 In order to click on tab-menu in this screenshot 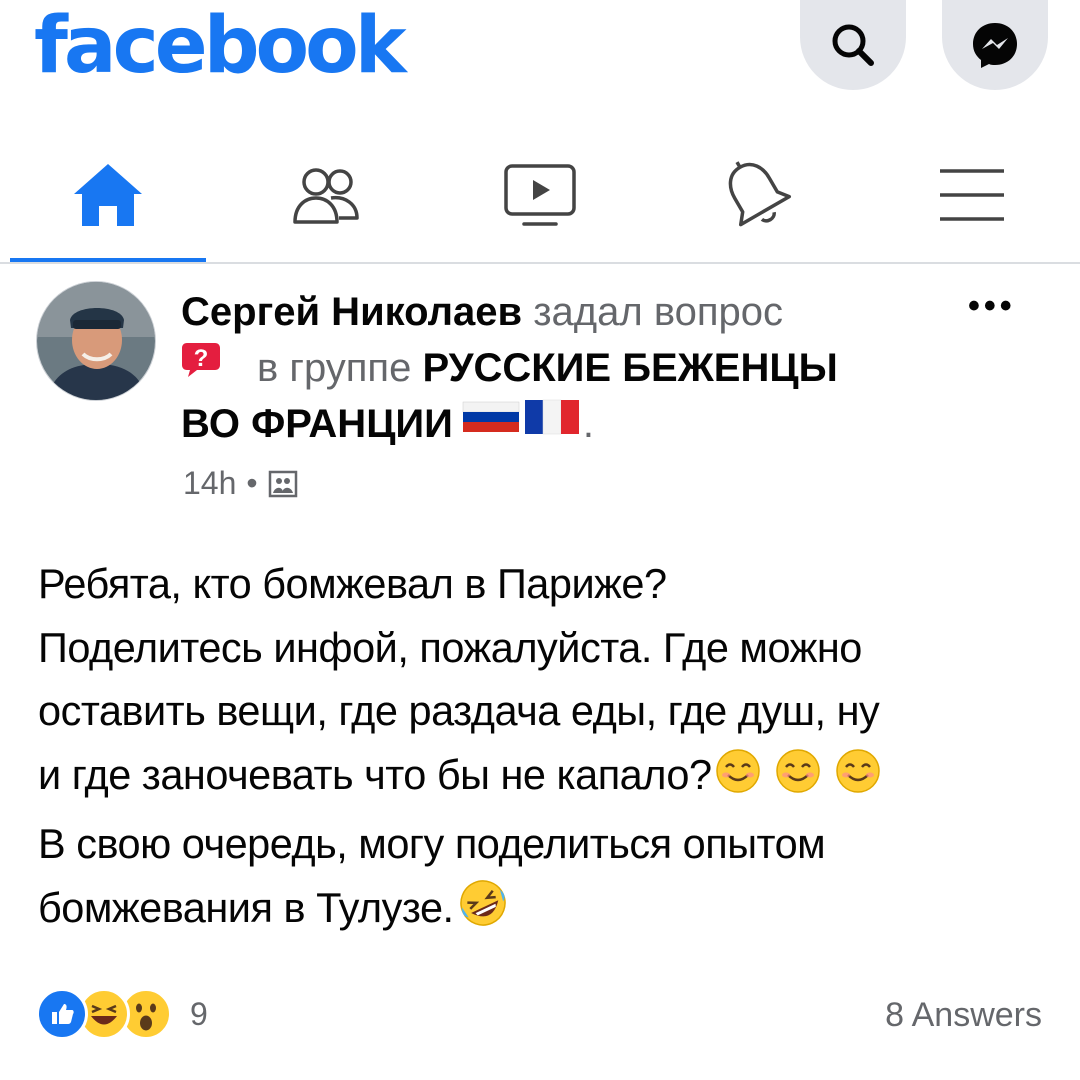, I will do `click(972, 195)`.